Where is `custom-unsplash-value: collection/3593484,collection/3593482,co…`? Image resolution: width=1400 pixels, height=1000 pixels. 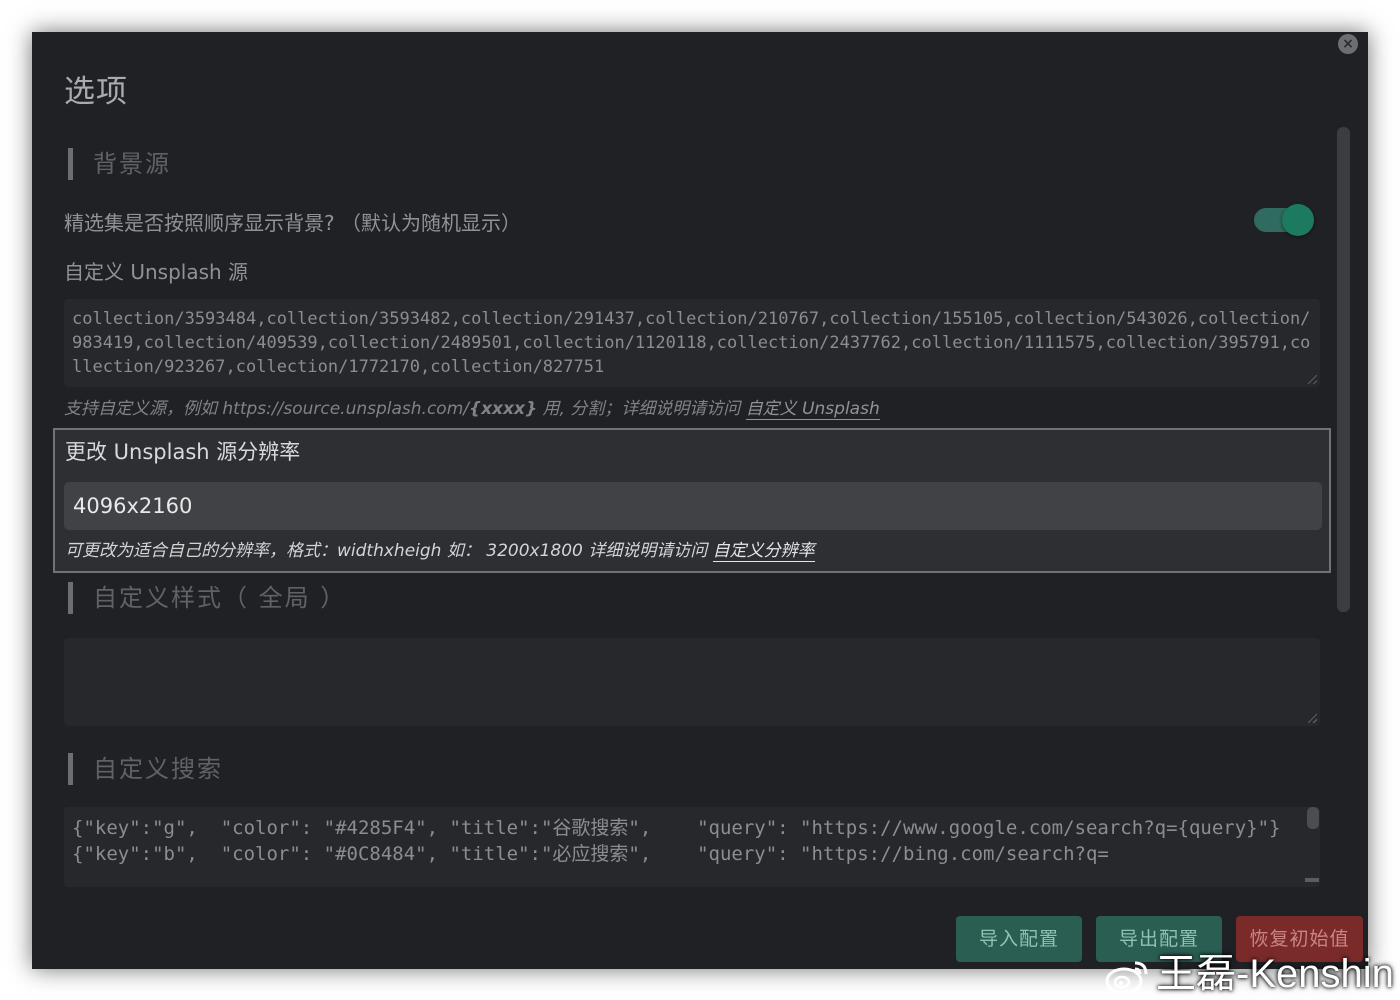 custom-unsplash-value: collection/3593484,collection/3593482,co… is located at coordinates (691, 343).